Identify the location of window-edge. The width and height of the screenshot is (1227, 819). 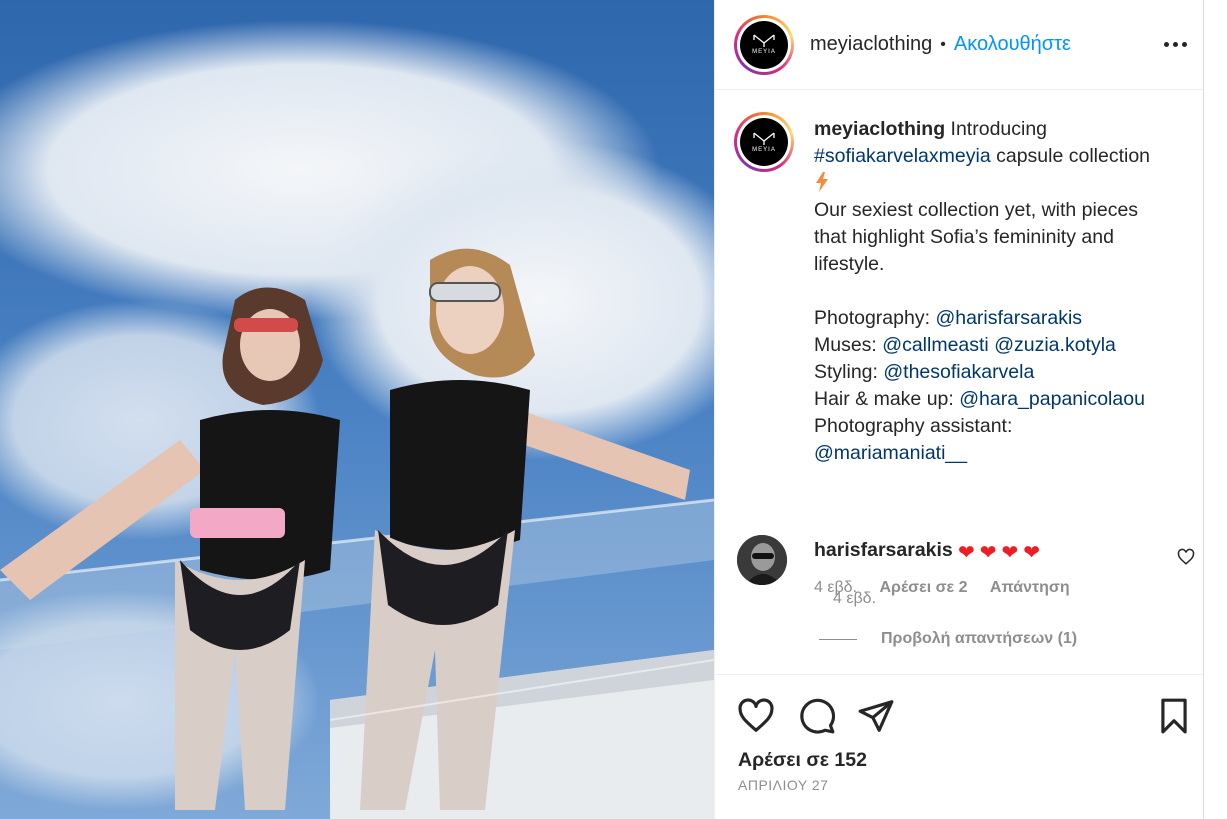
(1215, 409).